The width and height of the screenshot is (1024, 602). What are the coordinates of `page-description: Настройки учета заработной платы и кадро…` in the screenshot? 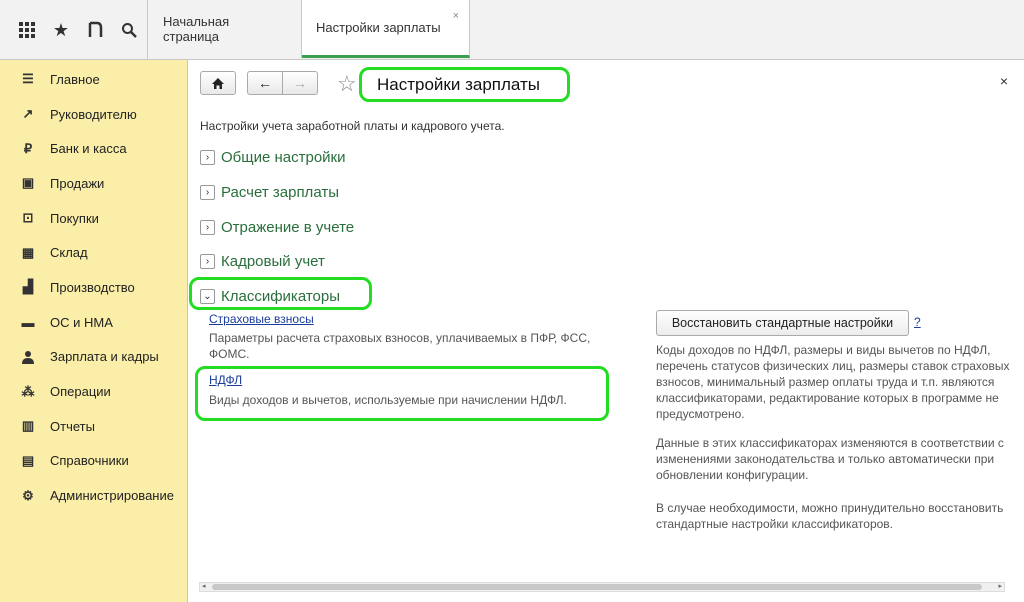 It's located at (352, 126).